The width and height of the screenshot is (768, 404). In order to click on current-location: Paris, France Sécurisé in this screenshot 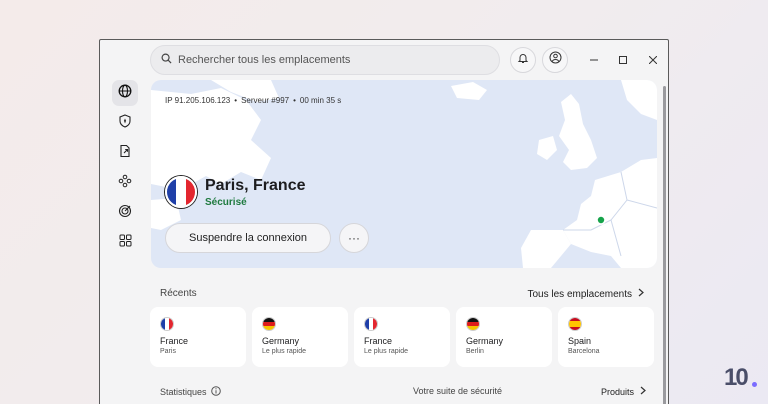, I will do `click(235, 192)`.